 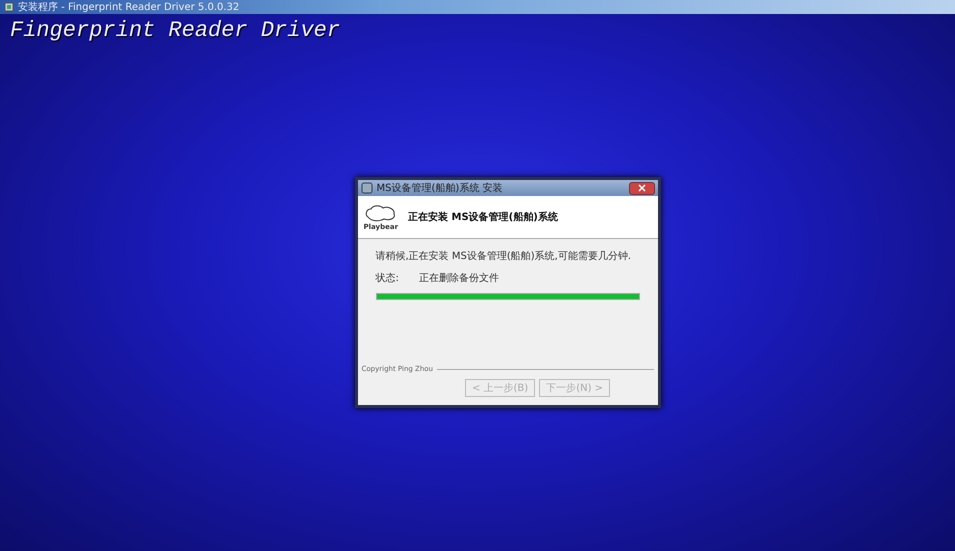 What do you see at coordinates (129, 7) in the screenshot?
I see `window-title: 安装程序 - Fingerprint Reader Driver 5.0.0.32` at bounding box center [129, 7].